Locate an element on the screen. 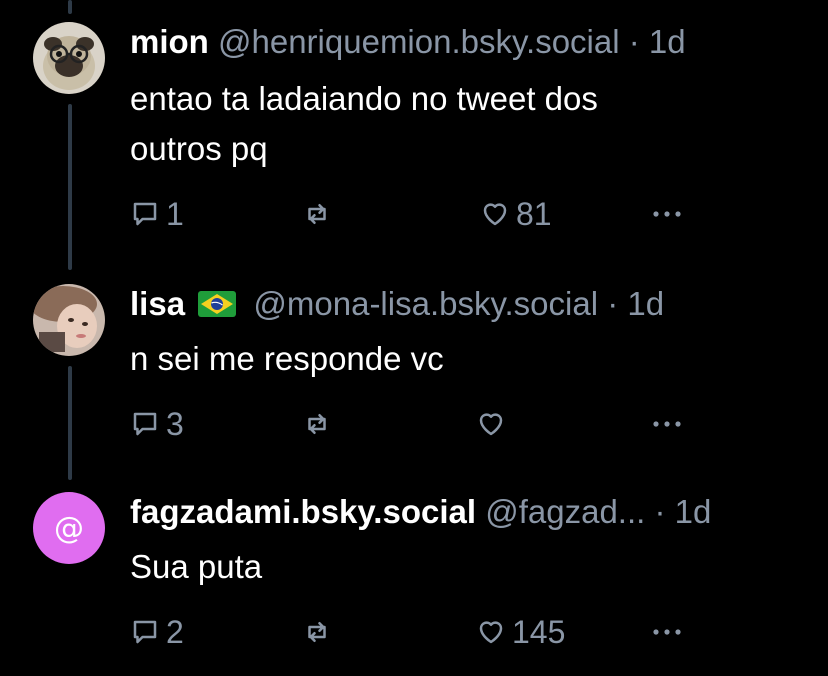  pug-avatar-image is located at coordinates (69, 58).